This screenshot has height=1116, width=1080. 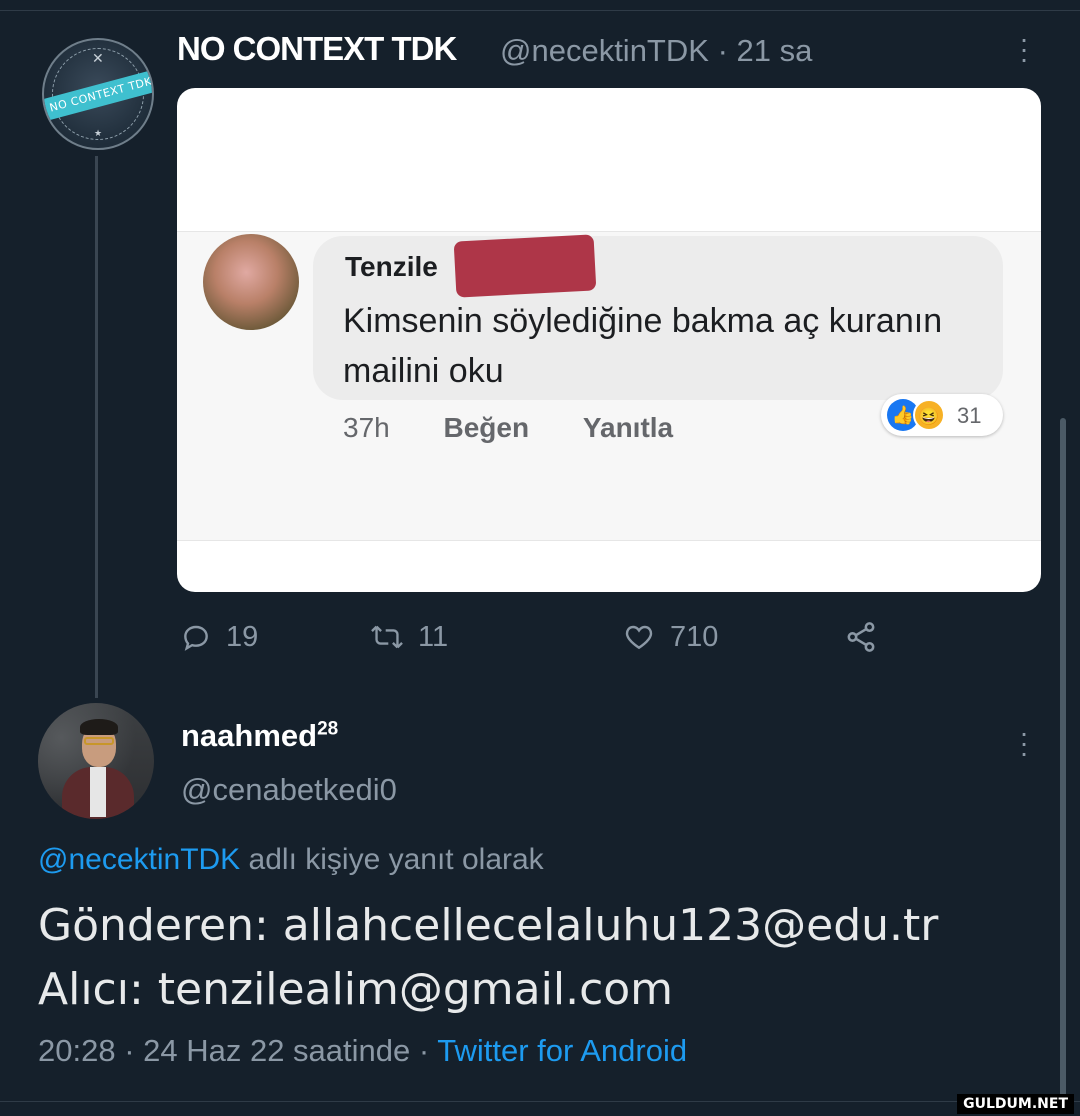 What do you see at coordinates (99, 741) in the screenshot?
I see `avatar-glasses` at bounding box center [99, 741].